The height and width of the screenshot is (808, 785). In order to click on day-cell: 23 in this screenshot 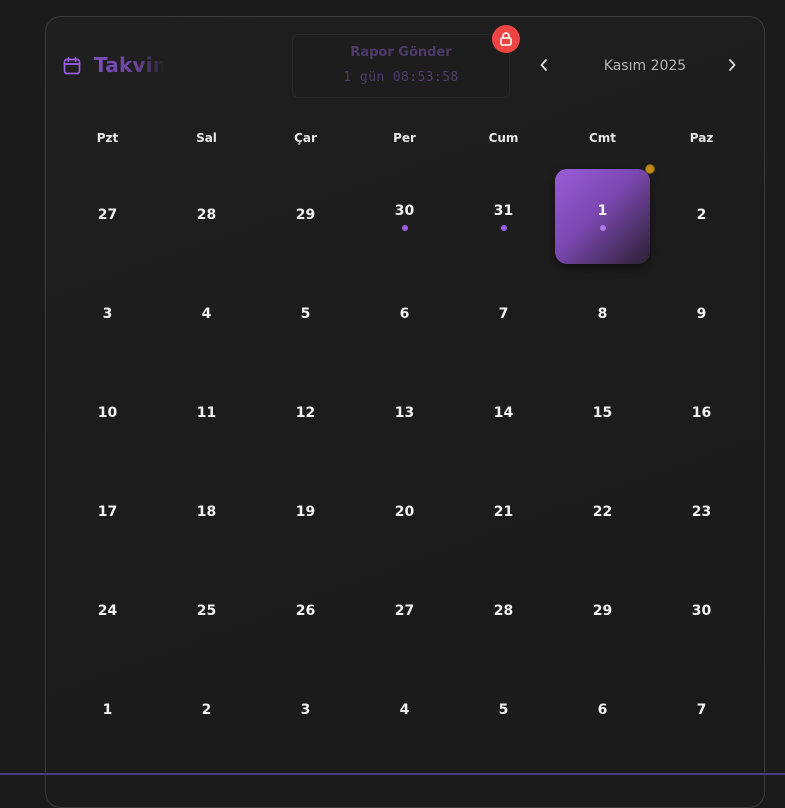, I will do `click(701, 513)`.